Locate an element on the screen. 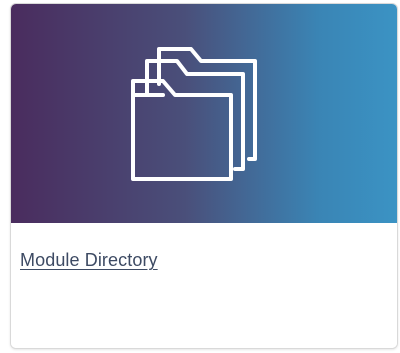 The width and height of the screenshot is (400, 353). module-directory-link: Module Directory is located at coordinates (89, 260).